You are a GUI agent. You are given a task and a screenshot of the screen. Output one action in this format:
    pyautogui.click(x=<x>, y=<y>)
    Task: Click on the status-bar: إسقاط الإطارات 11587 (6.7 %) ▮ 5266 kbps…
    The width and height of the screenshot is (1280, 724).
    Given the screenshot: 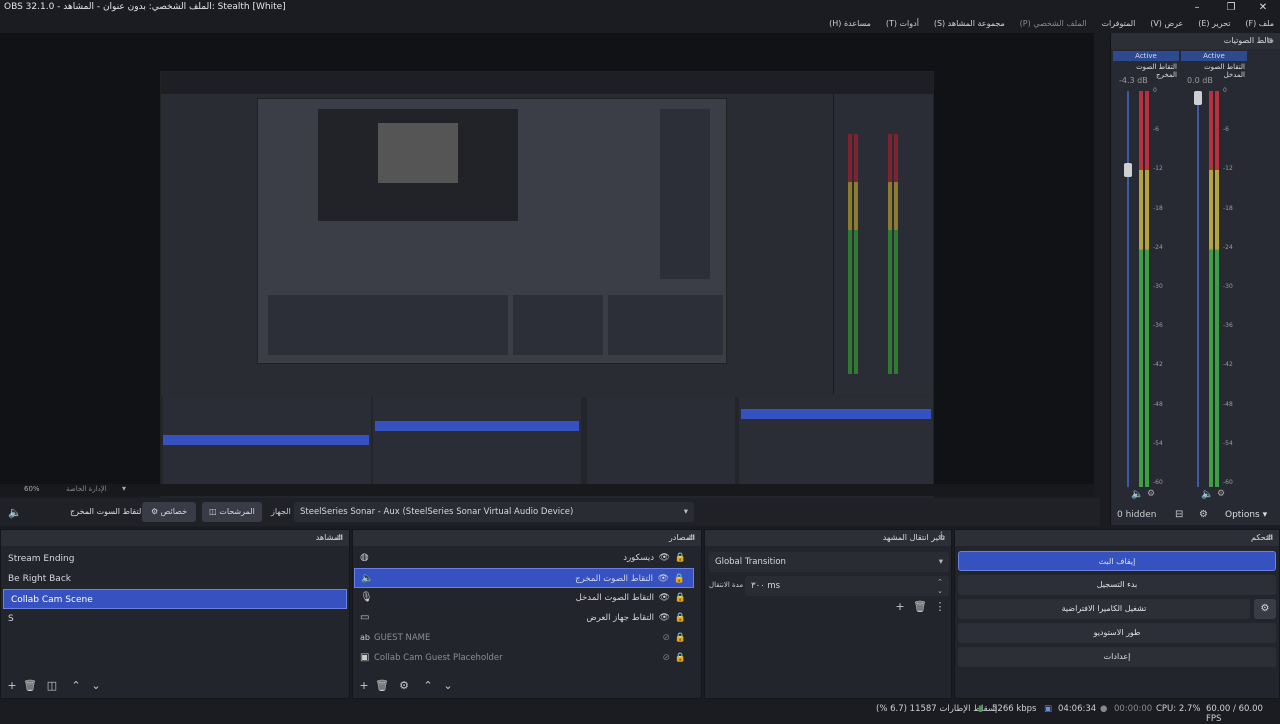 What is the action you would take?
    pyautogui.click(x=640, y=712)
    